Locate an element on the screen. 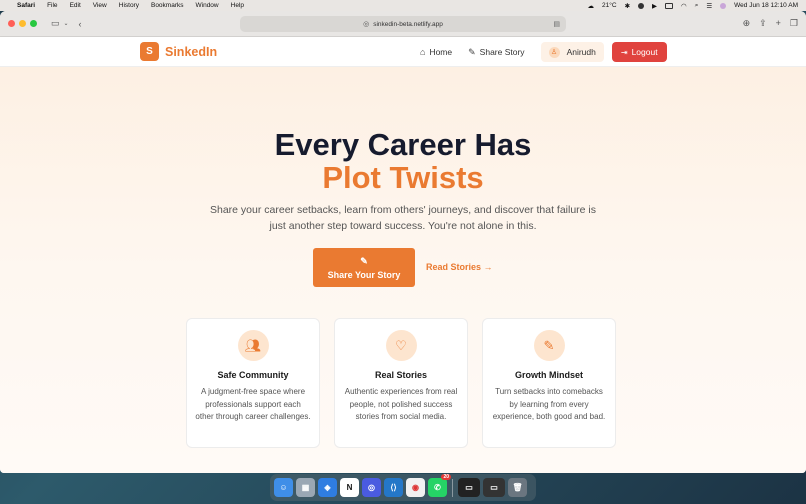  menu-help: Help is located at coordinates (237, 5).